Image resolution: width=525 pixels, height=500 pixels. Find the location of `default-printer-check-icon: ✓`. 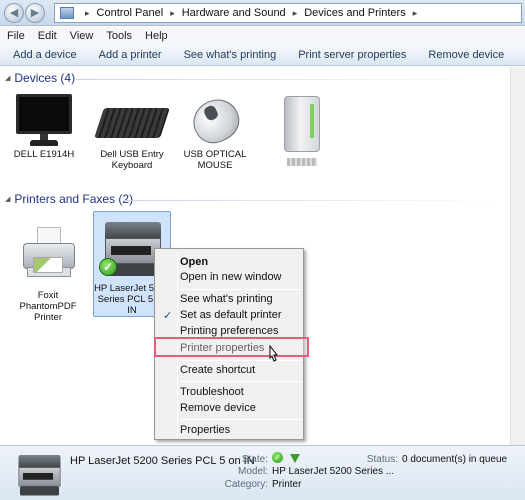

default-printer-check-icon: ✓ is located at coordinates (108, 267).